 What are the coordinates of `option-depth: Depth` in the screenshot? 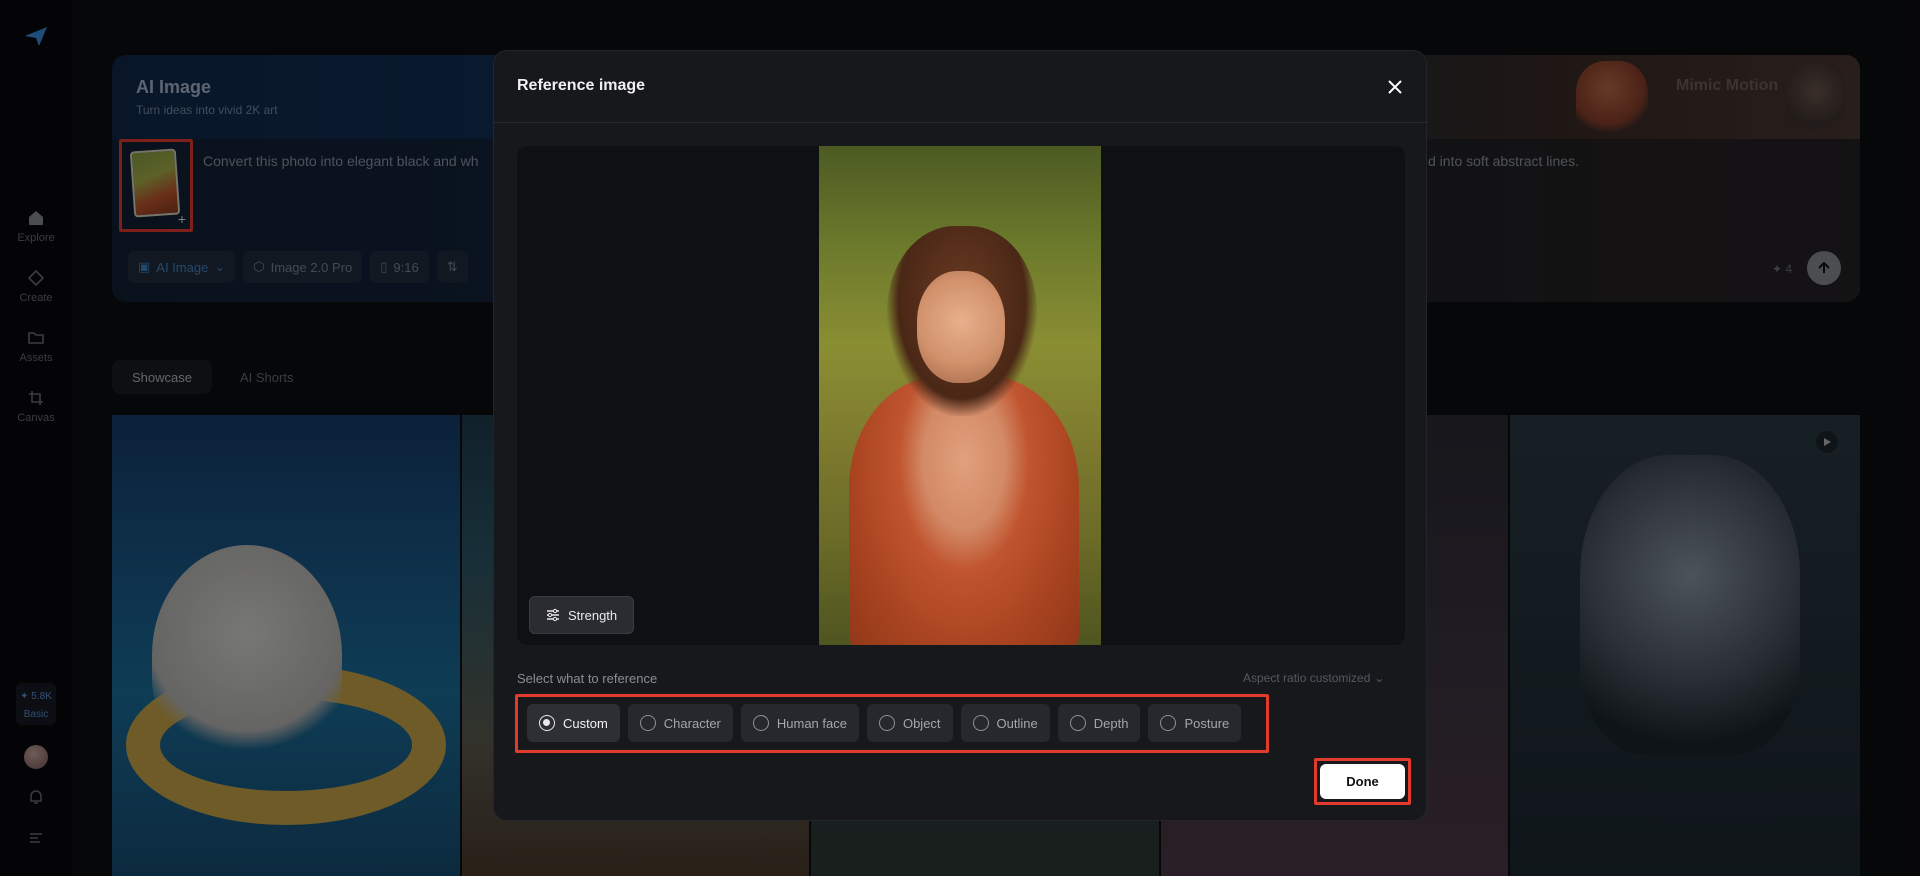 It's located at (1099, 723).